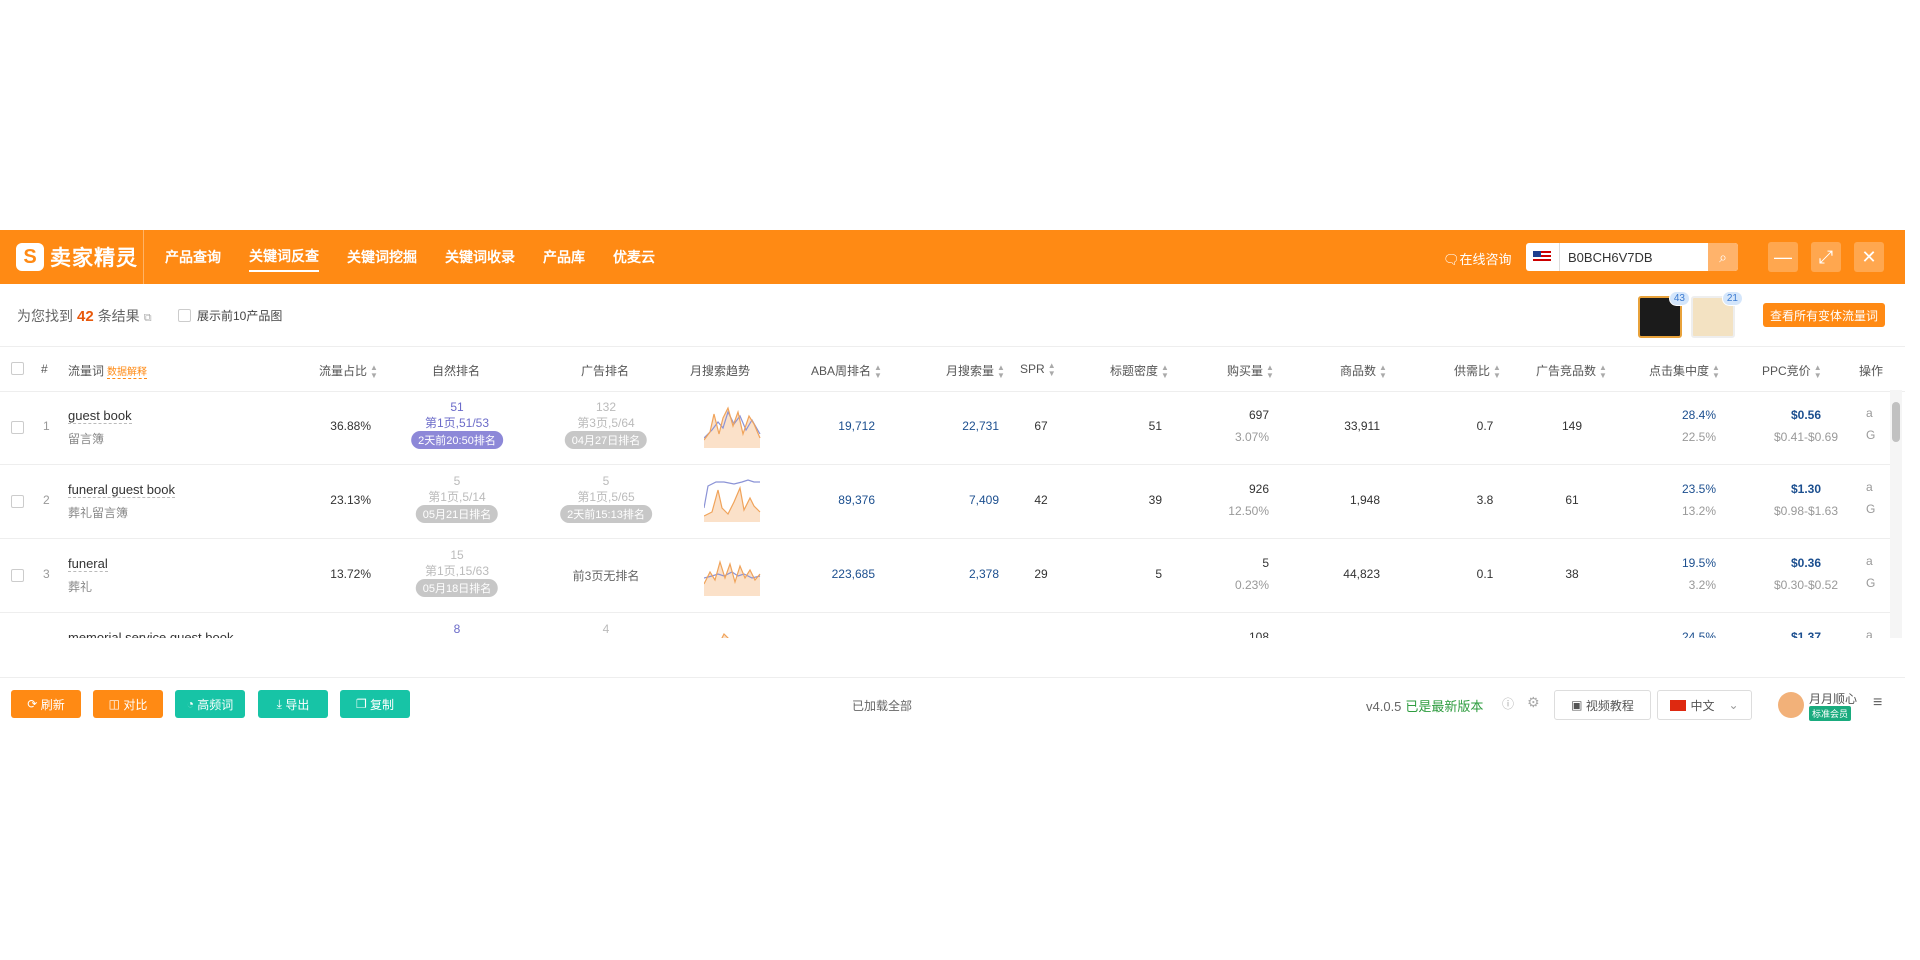 The image size is (1920, 960). I want to click on search-button: ⌕, so click(1723, 257).